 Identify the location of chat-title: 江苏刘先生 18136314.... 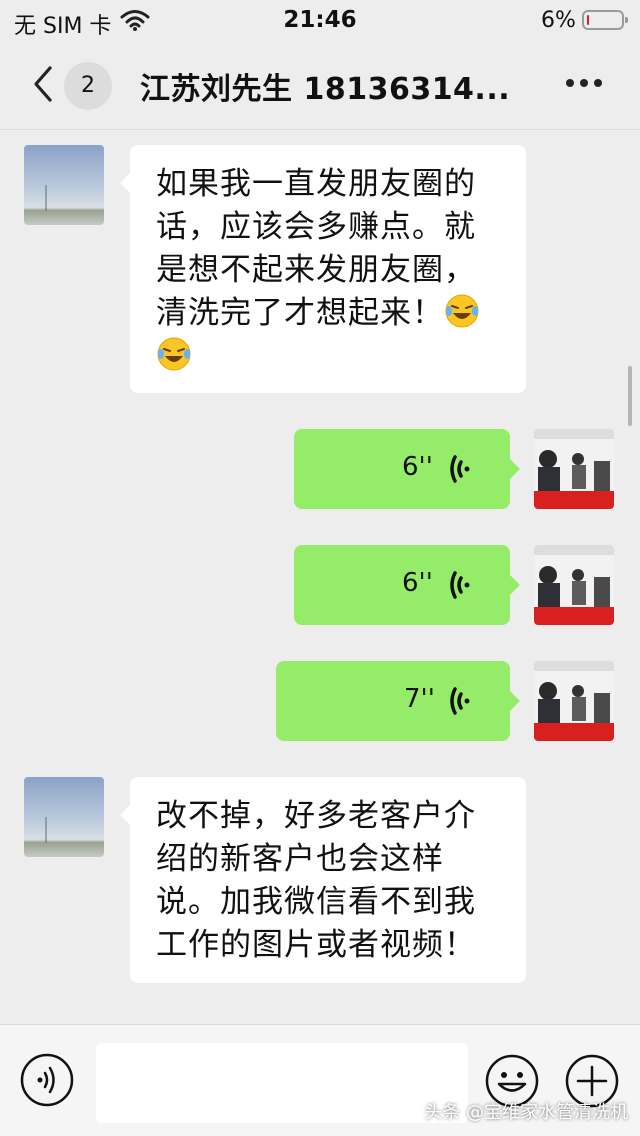
(325, 89).